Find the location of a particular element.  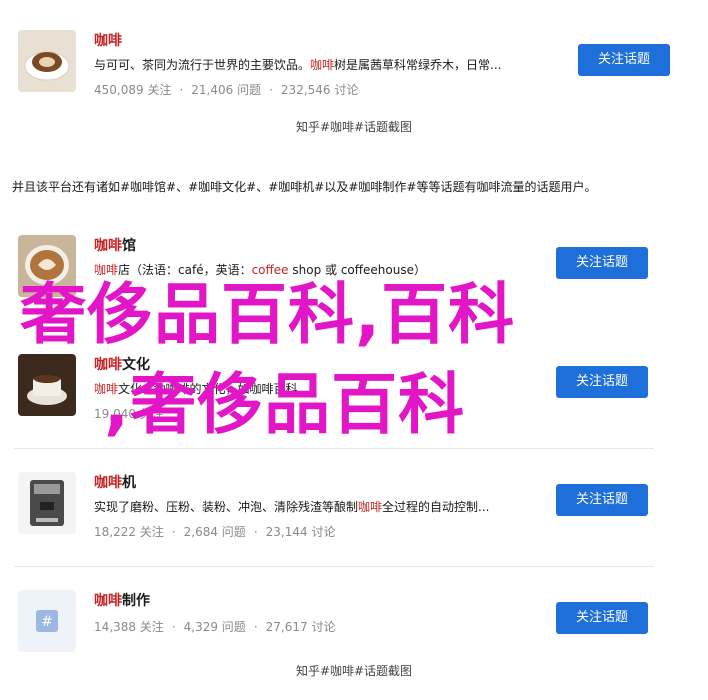

discussions-count: 23,144 讨论 is located at coordinates (300, 532).